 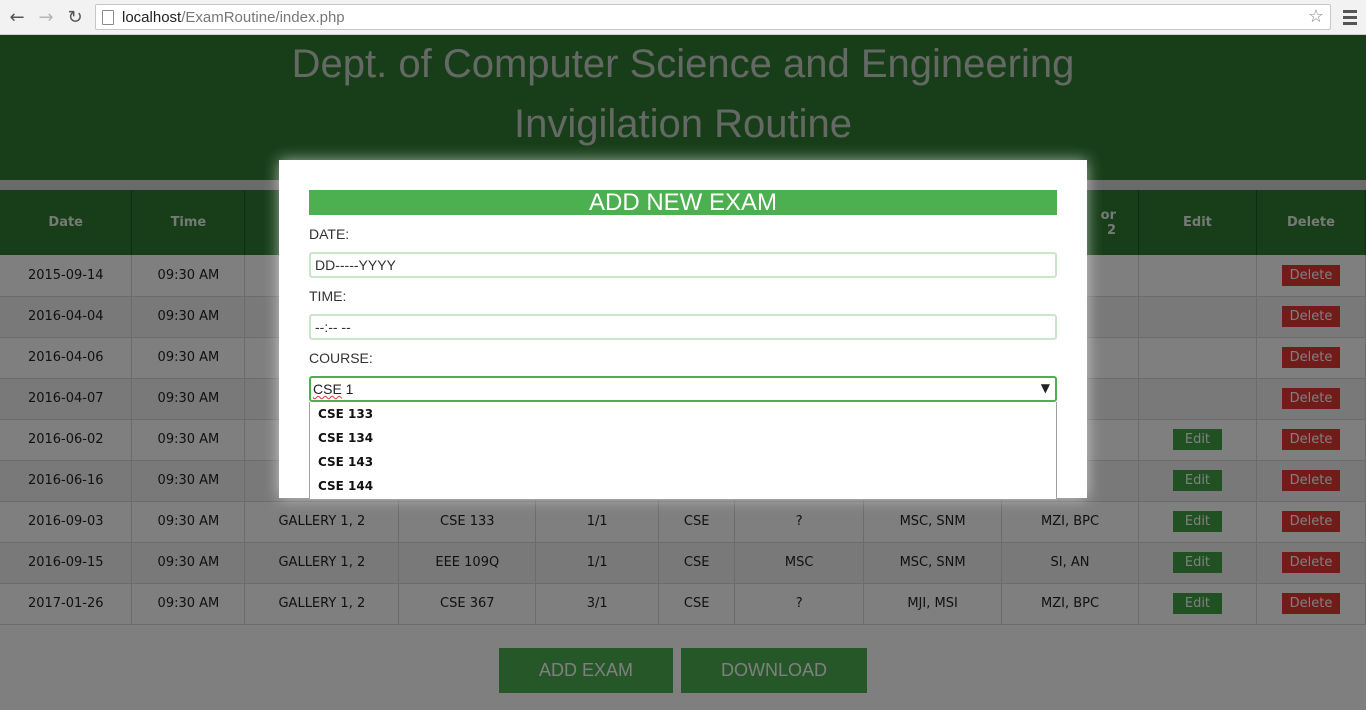 What do you see at coordinates (683, 486) in the screenshot?
I see `course-option: CSE 144` at bounding box center [683, 486].